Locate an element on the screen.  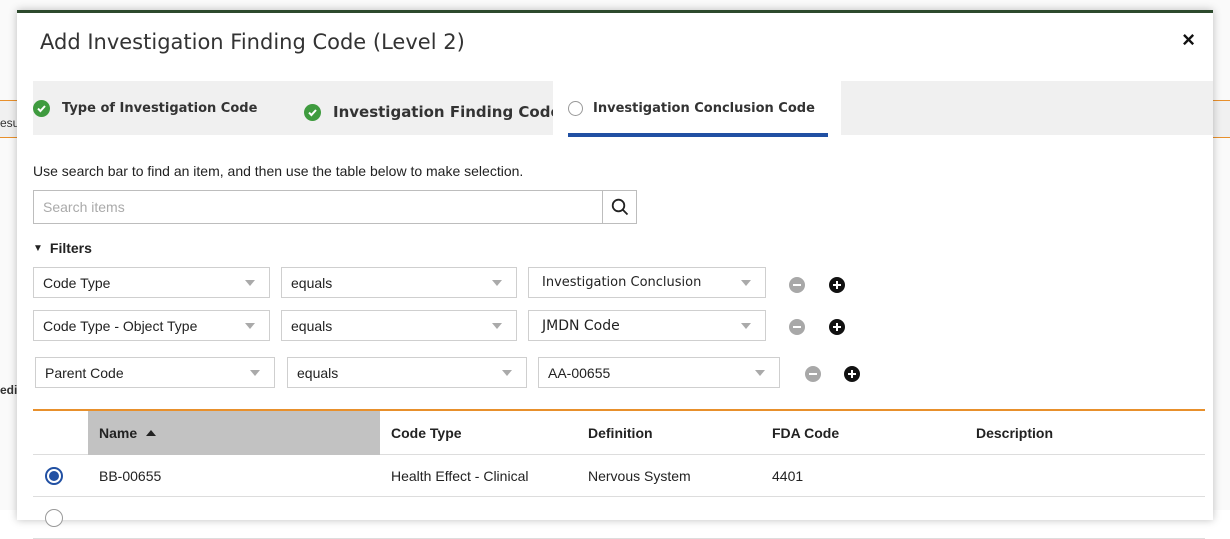
tab-investigation-finding-code: Investigation Finding Code is located at coordinates (432, 112).